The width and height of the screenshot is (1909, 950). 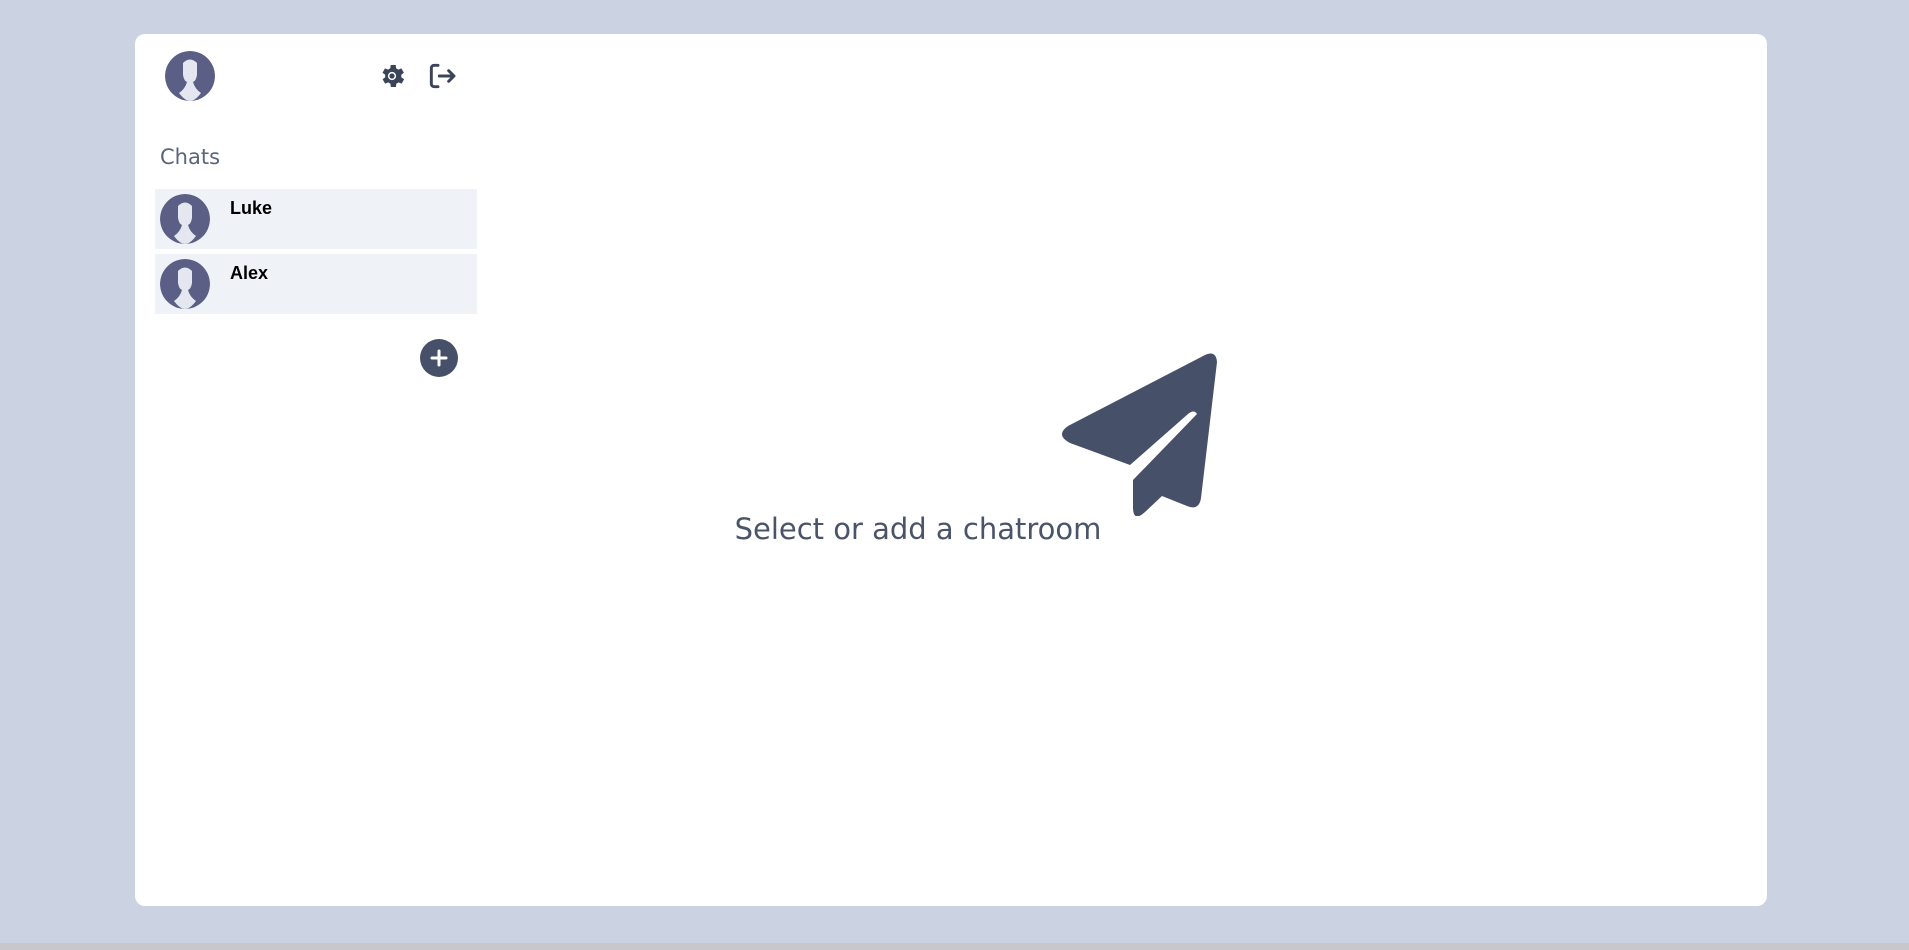 I want to click on gear-icon, so click(x=393, y=76).